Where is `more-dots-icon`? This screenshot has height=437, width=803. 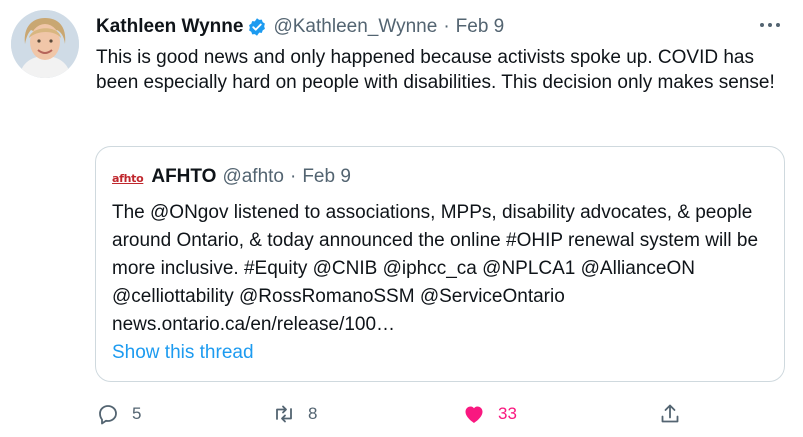 more-dots-icon is located at coordinates (770, 25).